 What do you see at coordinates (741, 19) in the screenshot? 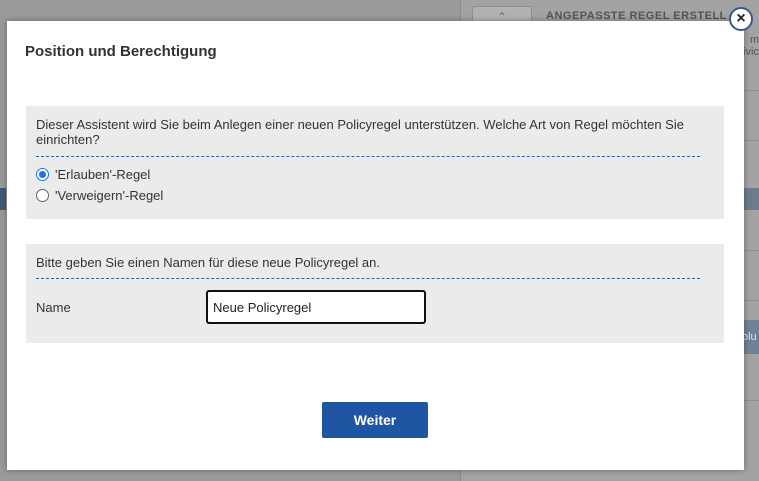
I see `close-icon: ×` at bounding box center [741, 19].